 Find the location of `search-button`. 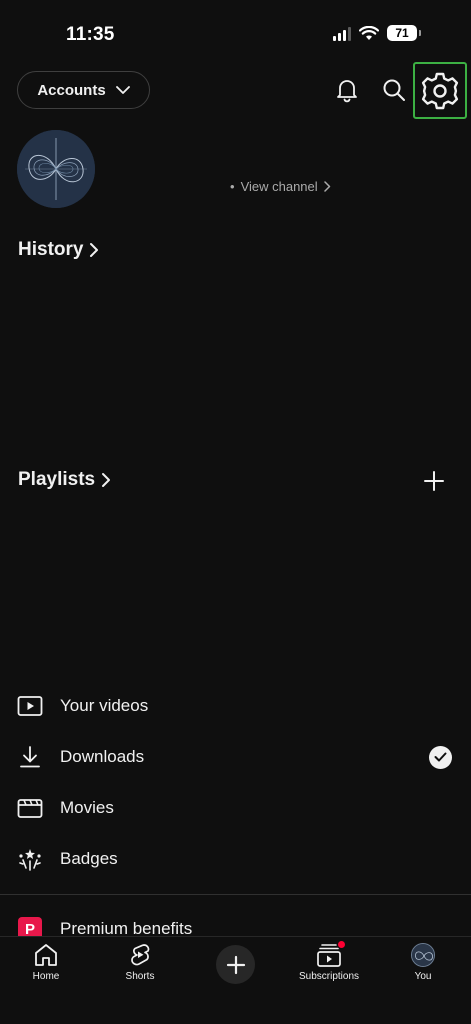

search-button is located at coordinates (394, 90).